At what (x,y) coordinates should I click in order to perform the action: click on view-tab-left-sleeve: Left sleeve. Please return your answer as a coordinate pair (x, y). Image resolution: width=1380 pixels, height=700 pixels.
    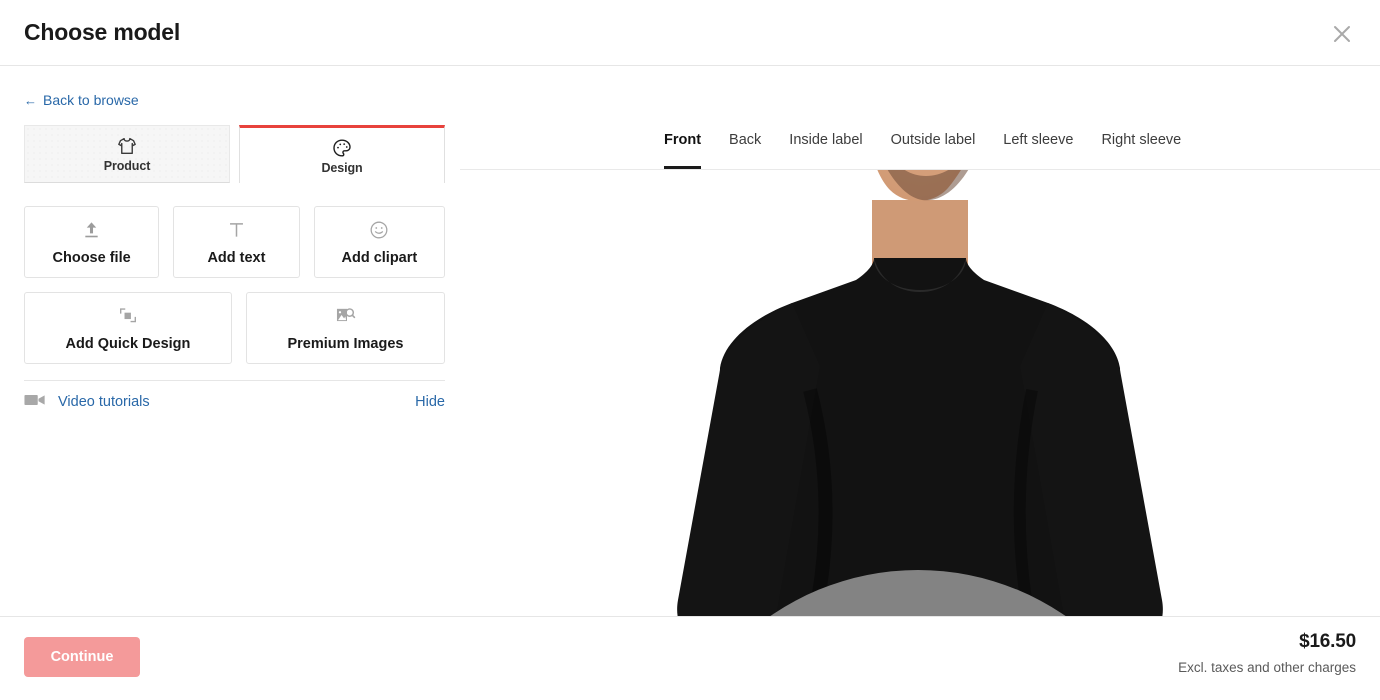
    Looking at the image, I should click on (1038, 144).